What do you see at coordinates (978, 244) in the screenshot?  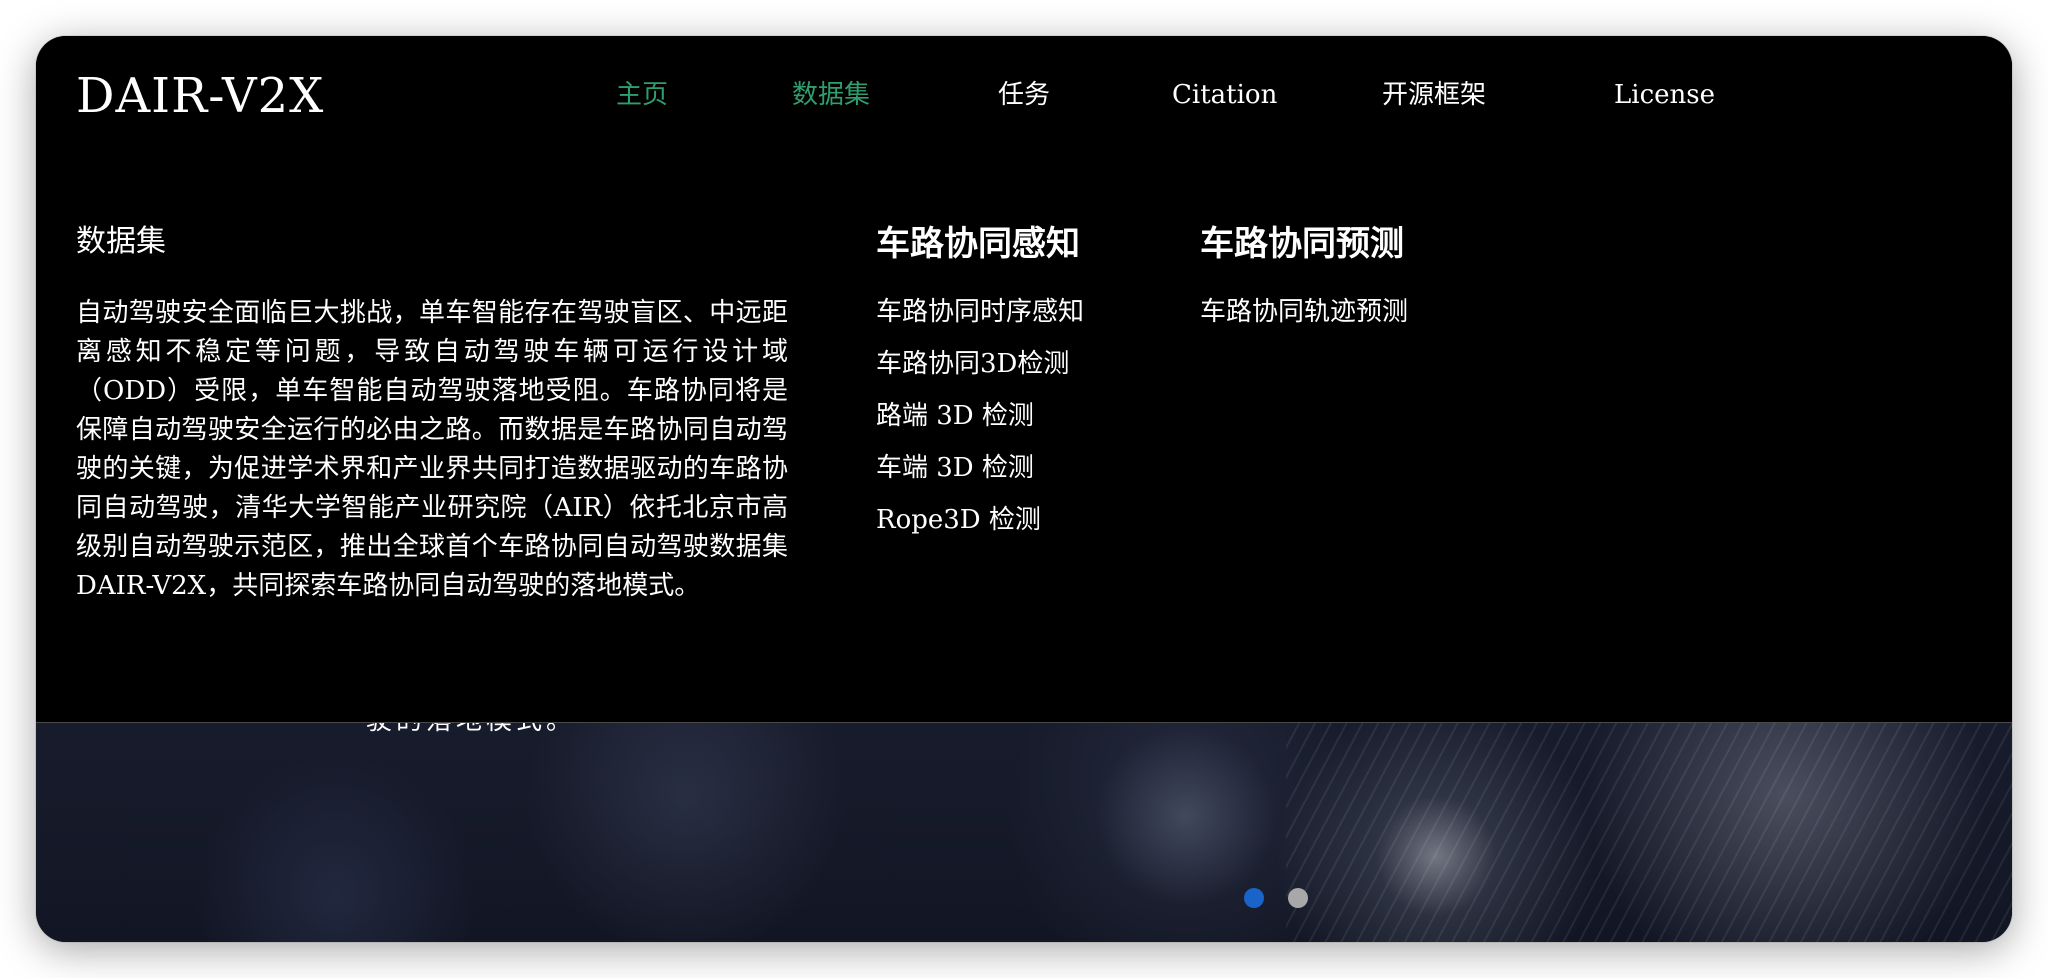 I see `perception-column-title: 车路协同感知` at bounding box center [978, 244].